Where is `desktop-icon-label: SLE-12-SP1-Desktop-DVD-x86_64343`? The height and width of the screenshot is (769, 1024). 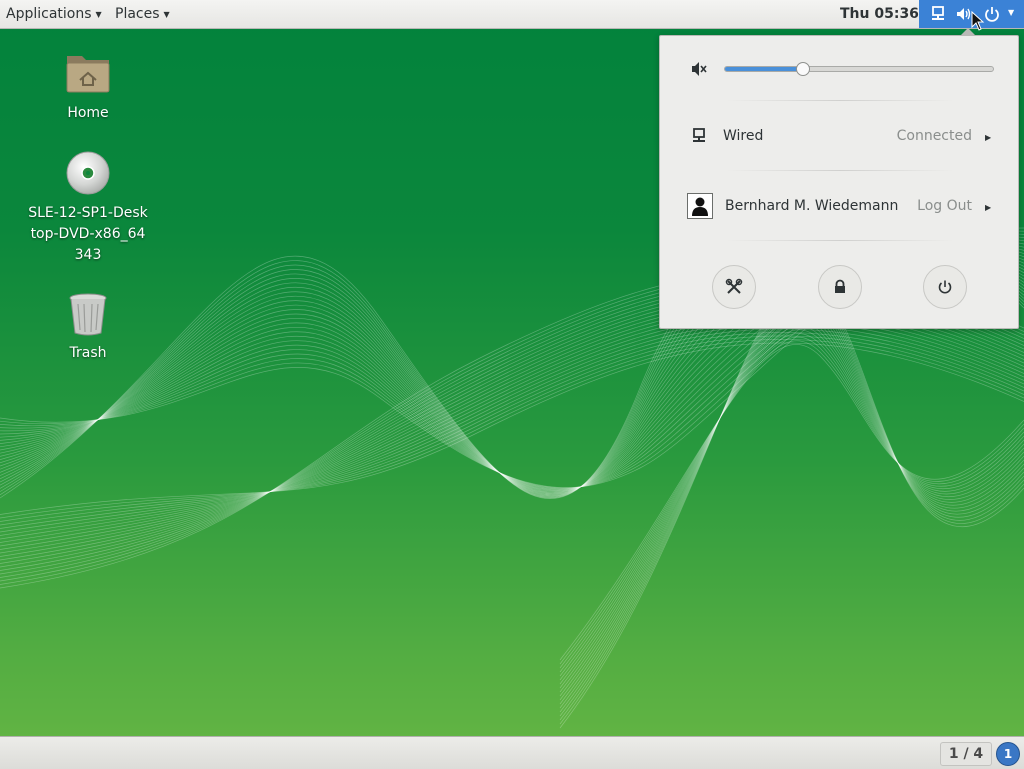
desktop-icon-label: SLE-12-SP1-Desktop-DVD-x86_64343 is located at coordinates (88, 234).